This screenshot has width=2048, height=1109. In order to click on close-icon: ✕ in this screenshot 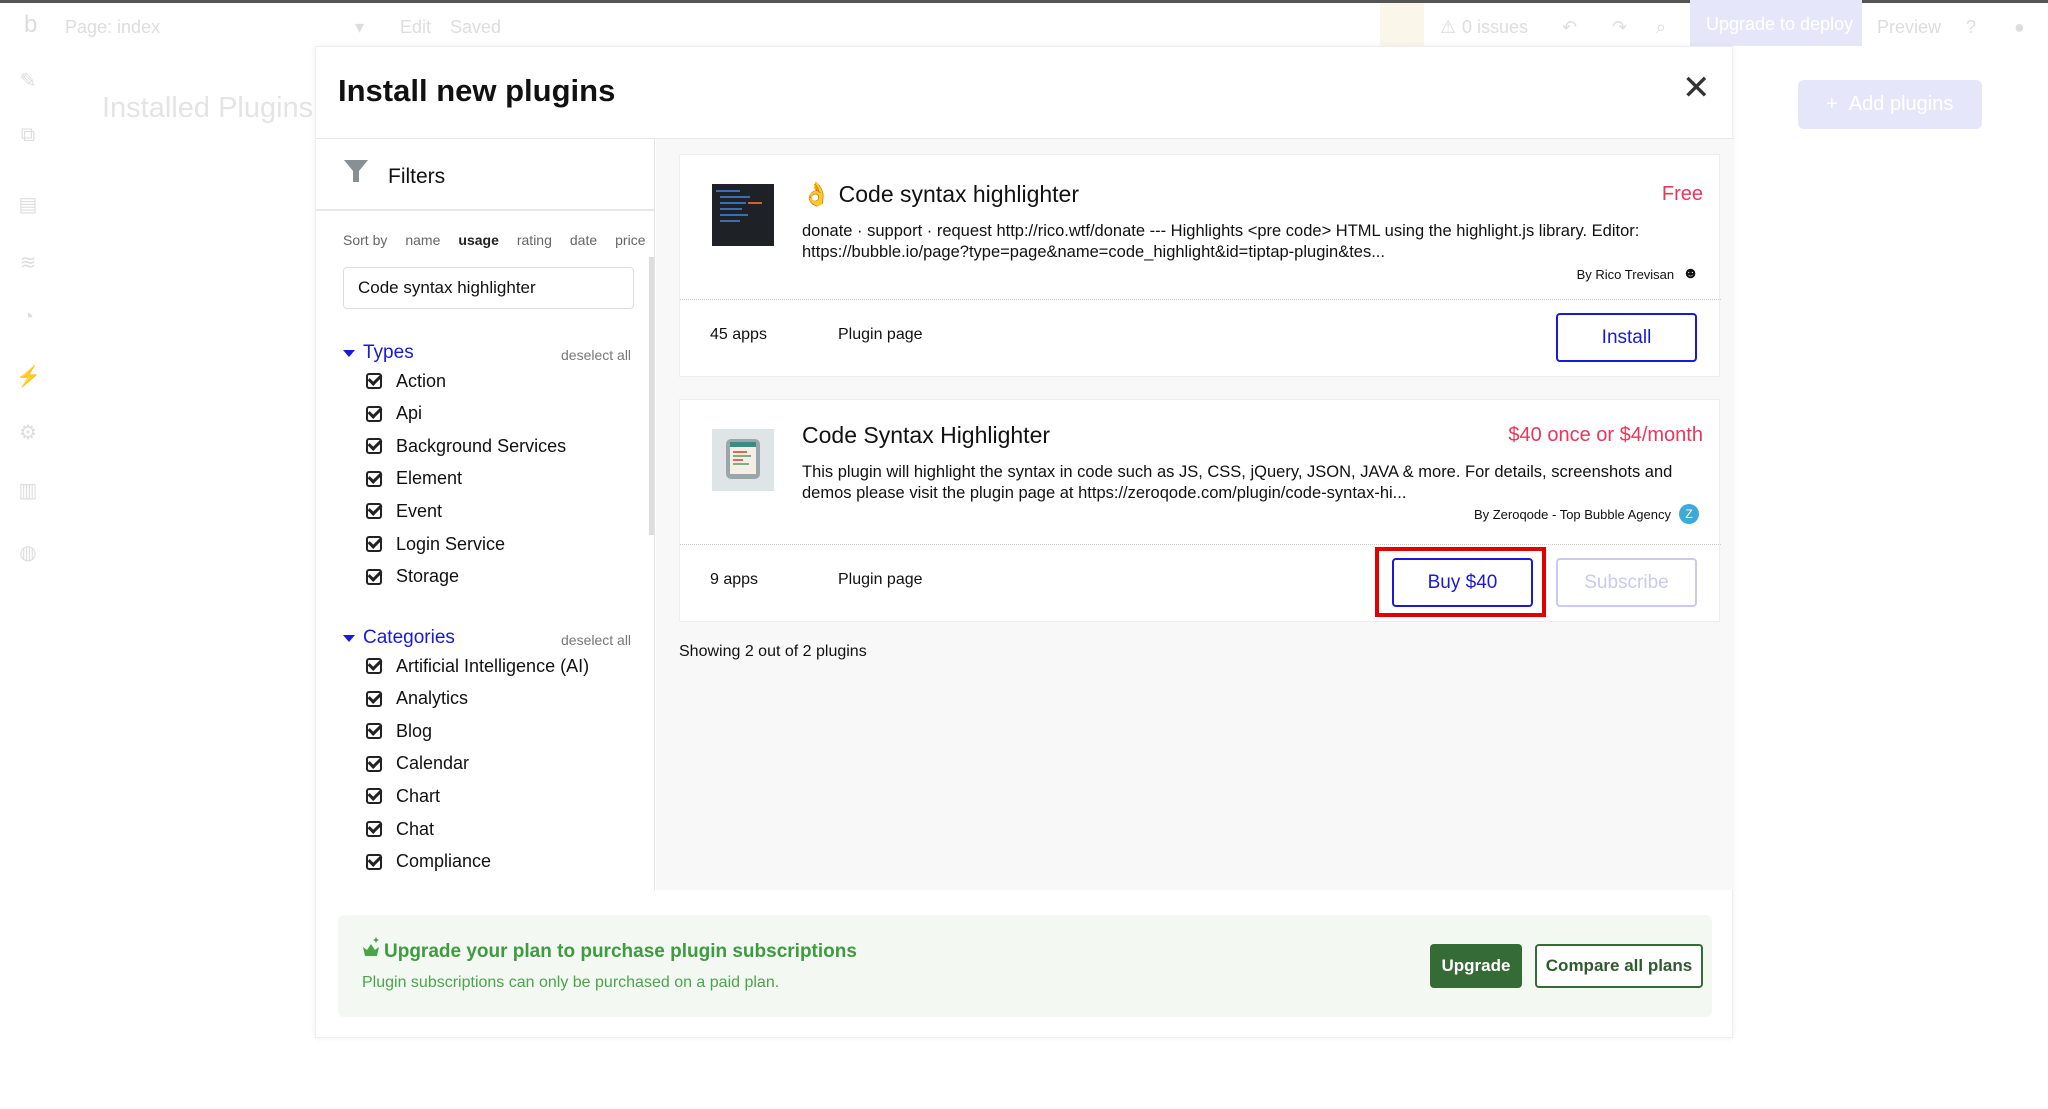, I will do `click(1696, 88)`.